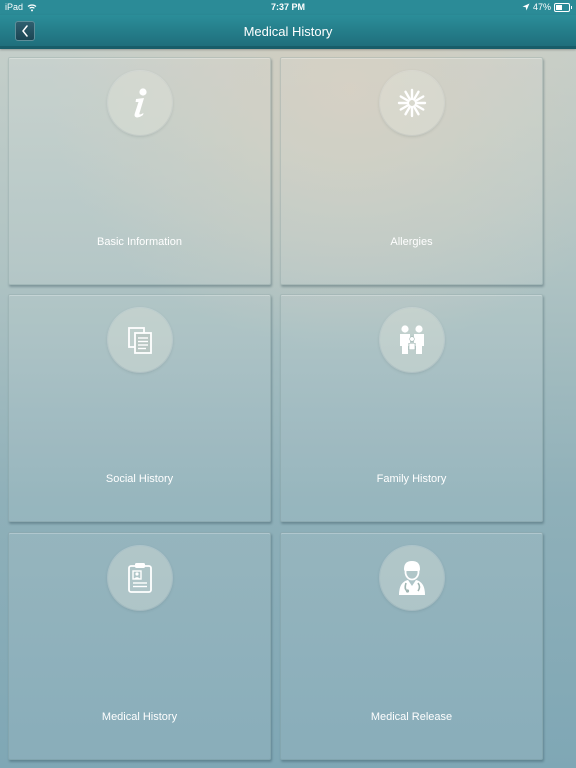 The width and height of the screenshot is (576, 768). What do you see at coordinates (139, 242) in the screenshot?
I see `tile-label: Basic Information` at bounding box center [139, 242].